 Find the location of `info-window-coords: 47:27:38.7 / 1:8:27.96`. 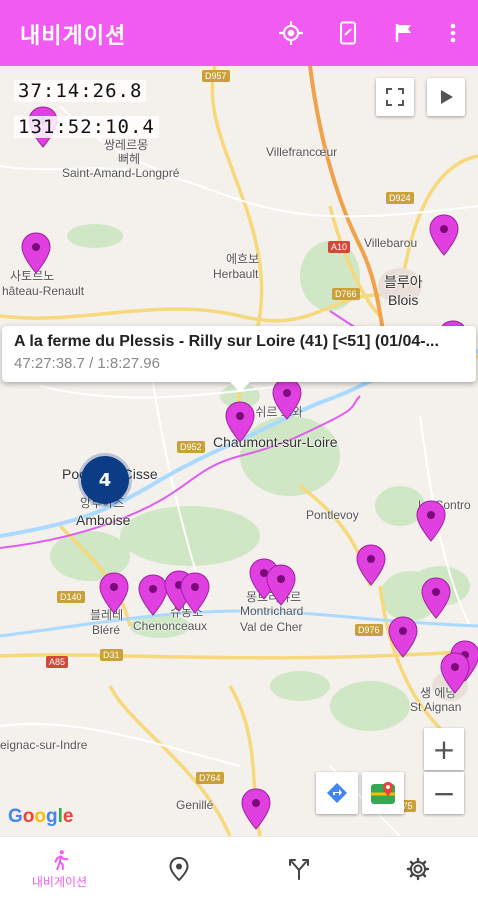

info-window-coords: 47:27:38.7 / 1:8:27.96 is located at coordinates (87, 363).